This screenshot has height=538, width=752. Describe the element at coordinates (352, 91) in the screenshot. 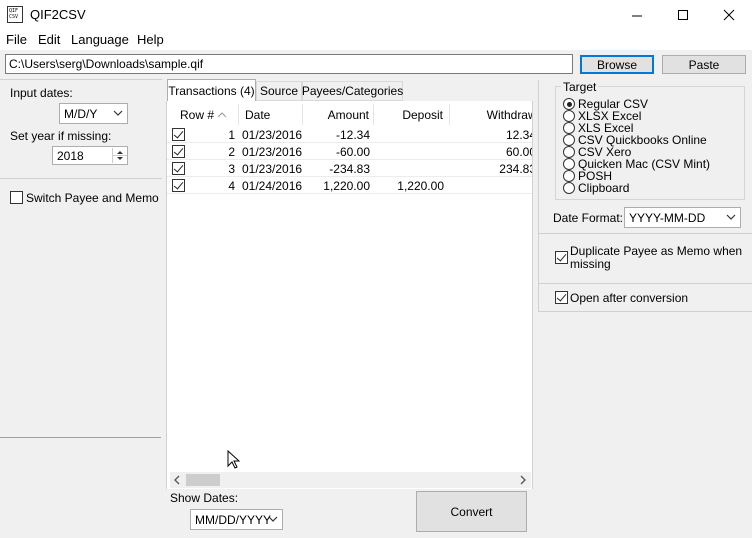

I see `tab-payees-categories: Payees/Categories` at that location.